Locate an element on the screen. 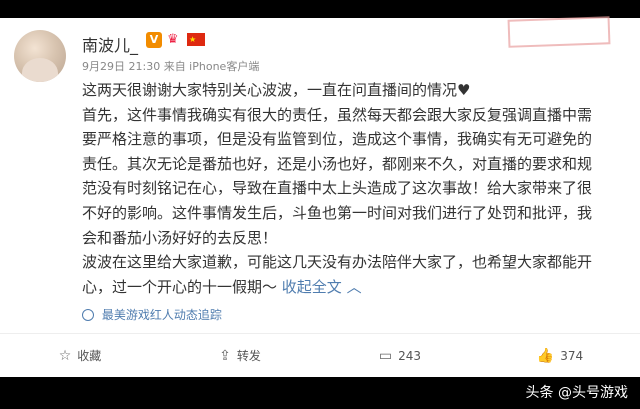 Image resolution: width=640 pixels, height=409 pixels. repost-label: 转发 is located at coordinates (248, 356).